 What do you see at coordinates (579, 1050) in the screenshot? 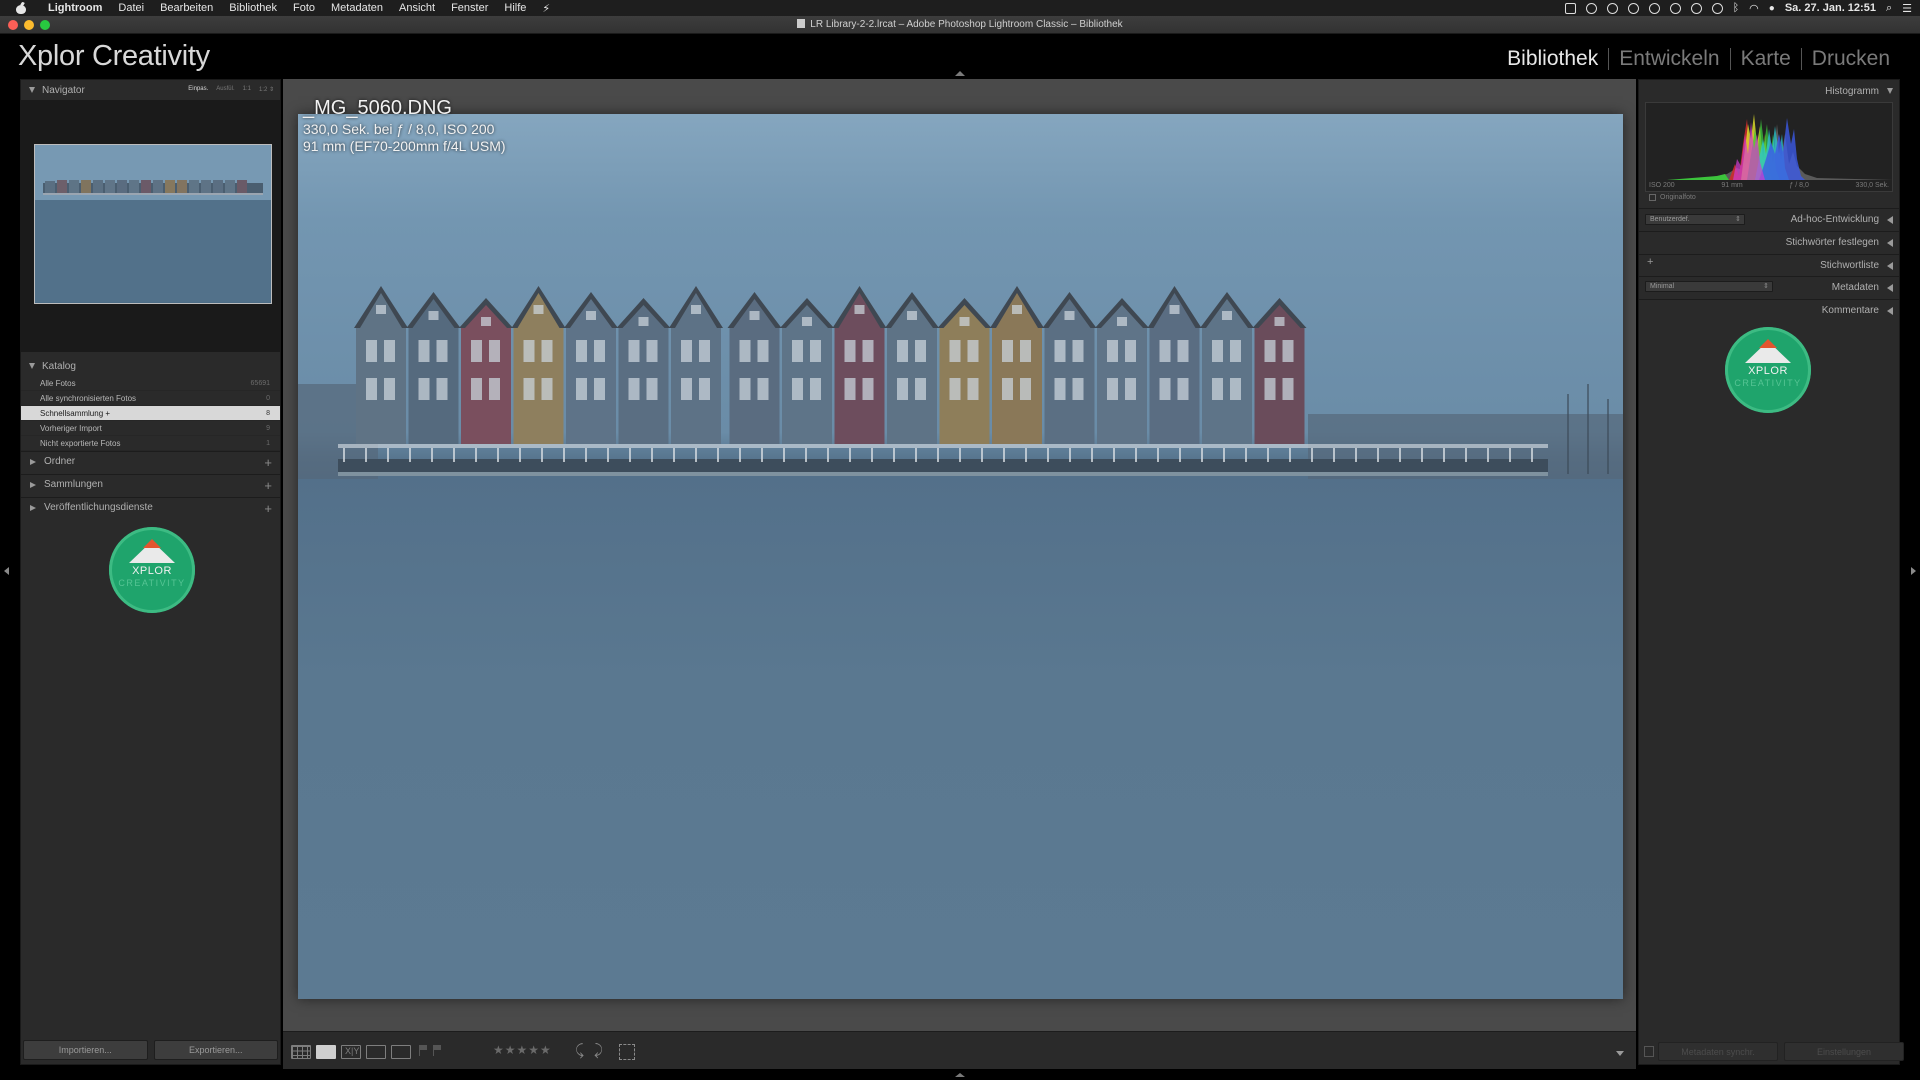
I see `rotate-left-icon: ⤹` at bounding box center [579, 1050].